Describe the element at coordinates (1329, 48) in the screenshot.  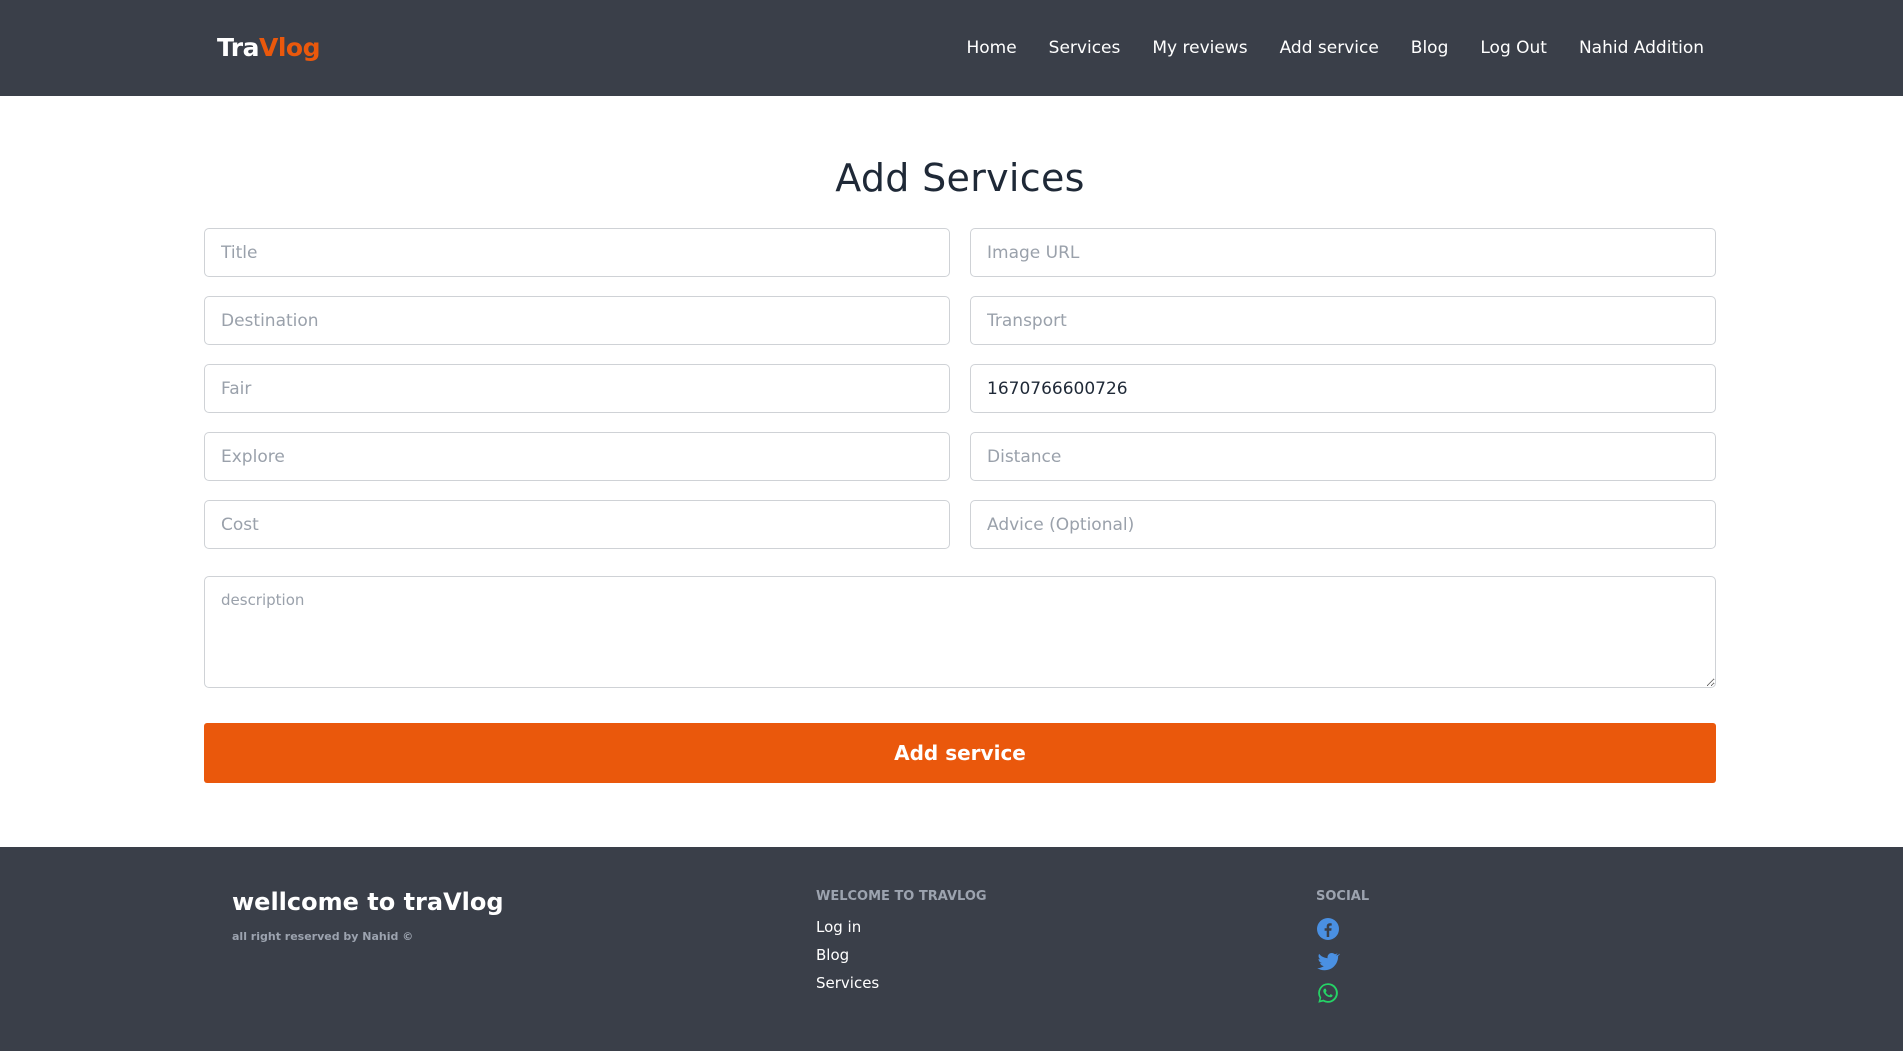
I see `nav-link-add-service: Add service` at that location.